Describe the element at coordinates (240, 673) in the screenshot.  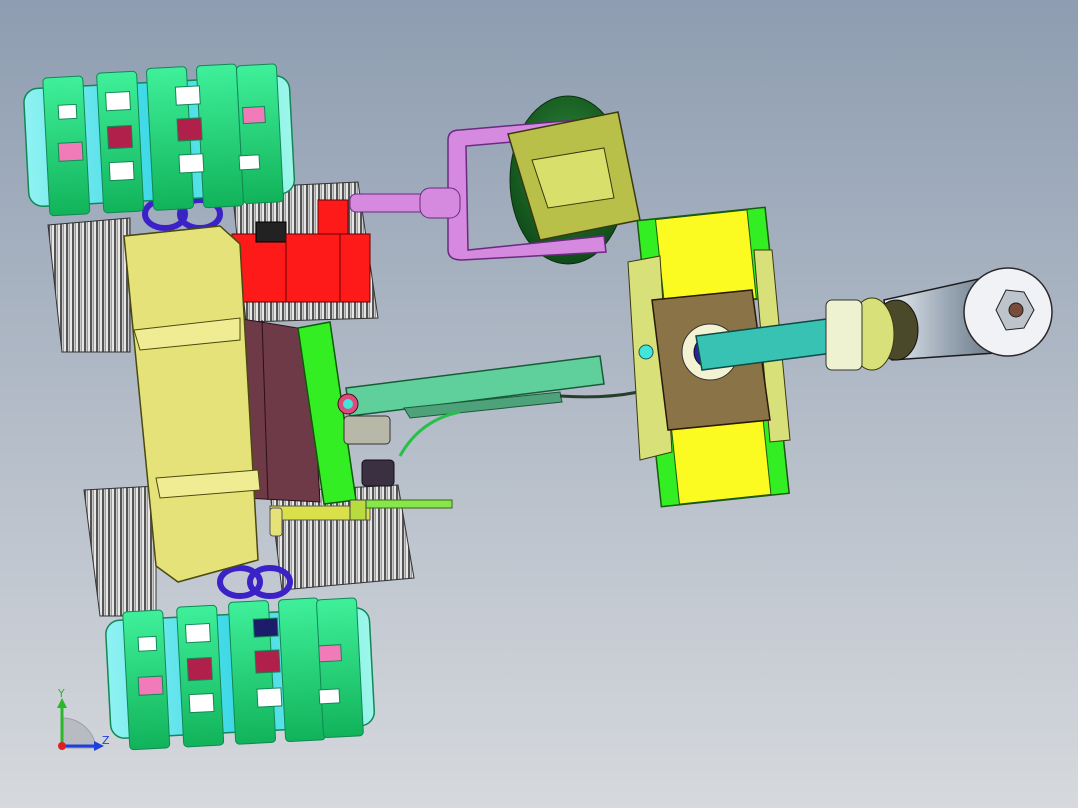
I see `wheel-bottom` at that location.